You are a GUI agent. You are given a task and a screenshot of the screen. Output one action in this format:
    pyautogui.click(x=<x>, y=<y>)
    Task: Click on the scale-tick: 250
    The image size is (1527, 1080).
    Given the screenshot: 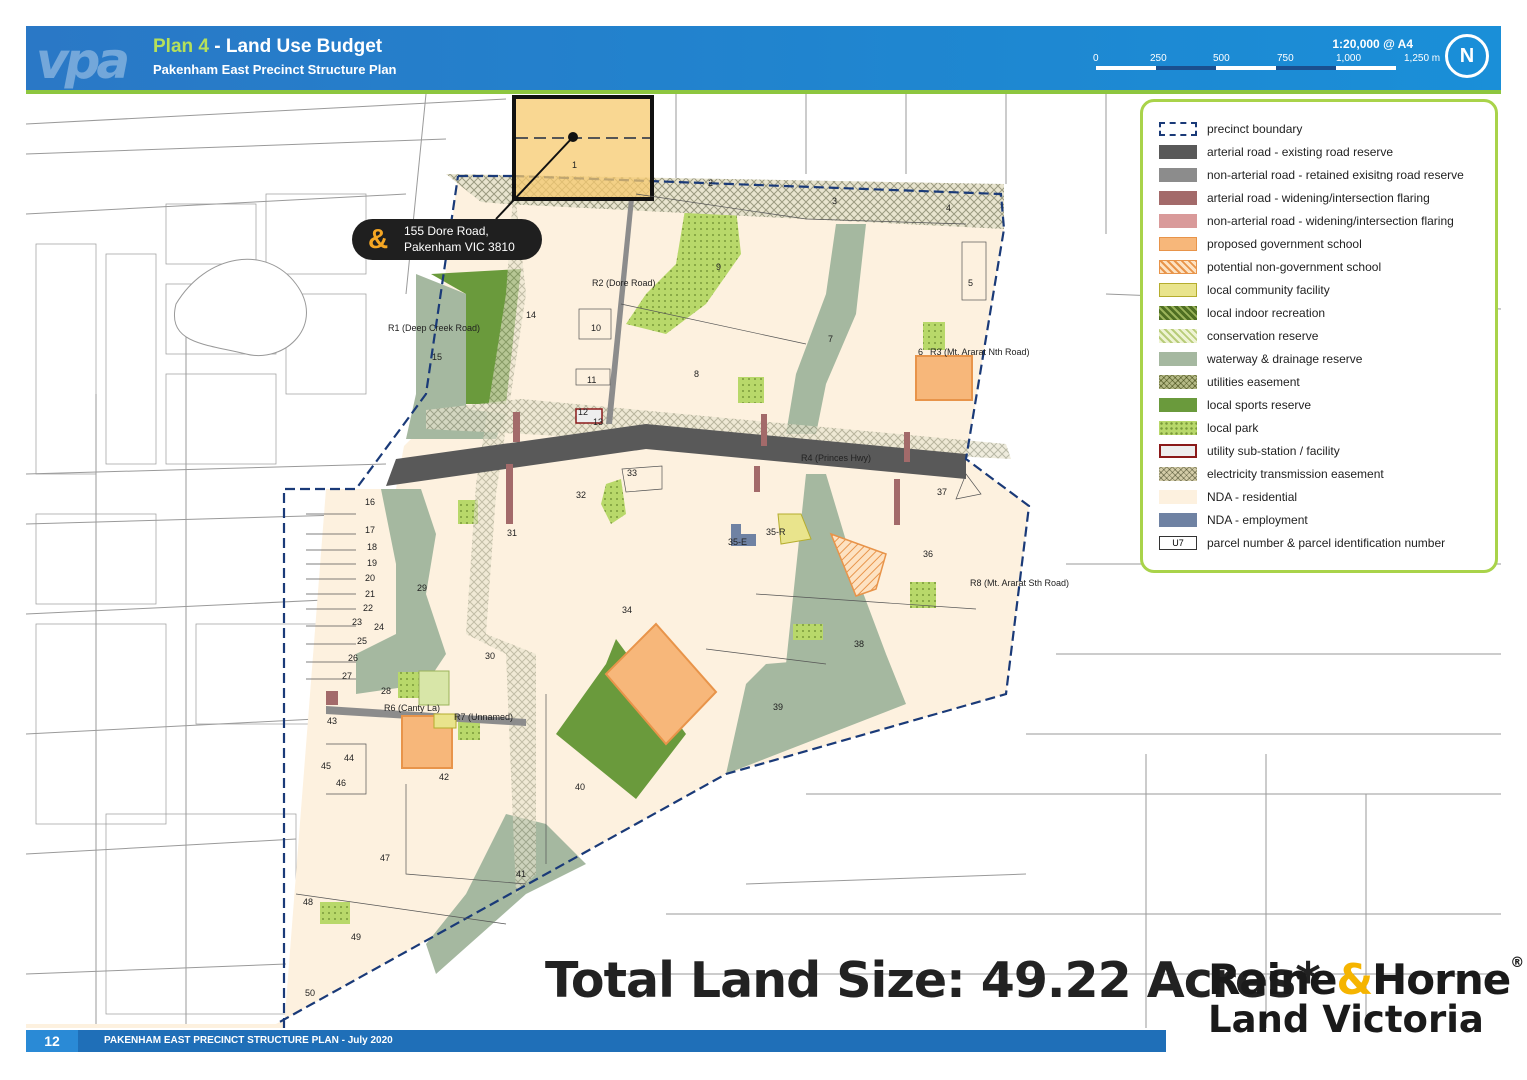 What is the action you would take?
    pyautogui.click(x=1158, y=58)
    